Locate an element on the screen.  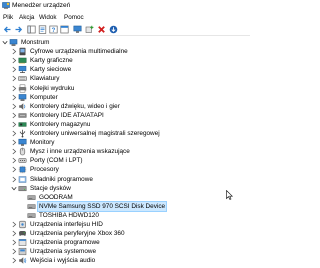
help-icon: ? is located at coordinates (53, 29).